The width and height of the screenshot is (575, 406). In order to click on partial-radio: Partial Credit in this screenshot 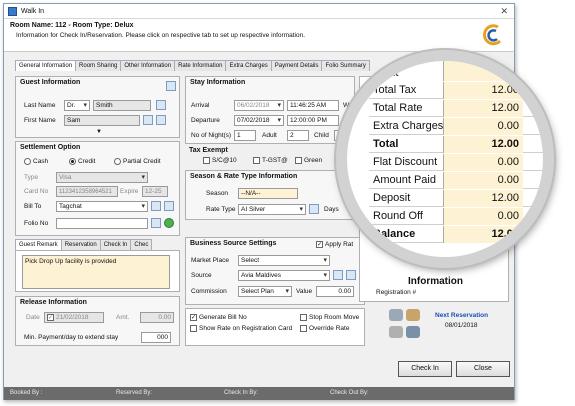, I will do `click(137, 161)`.